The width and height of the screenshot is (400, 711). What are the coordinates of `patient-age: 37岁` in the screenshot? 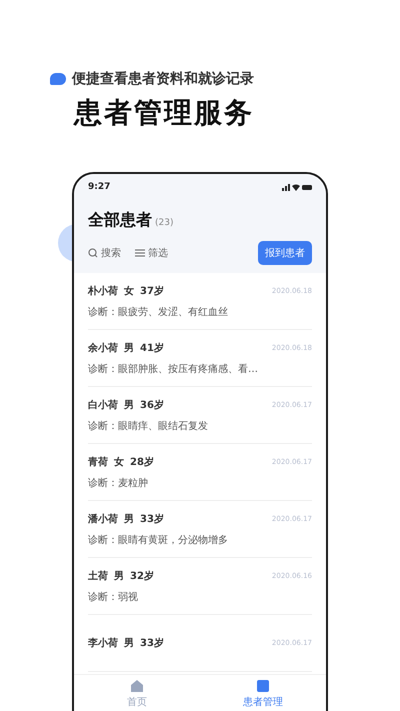 It's located at (152, 291).